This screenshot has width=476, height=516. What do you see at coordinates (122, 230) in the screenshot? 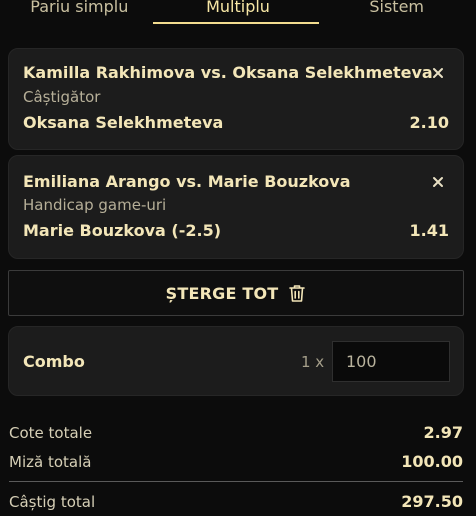
I see `selection-name: Marie Bouzkova (-2.5)` at bounding box center [122, 230].